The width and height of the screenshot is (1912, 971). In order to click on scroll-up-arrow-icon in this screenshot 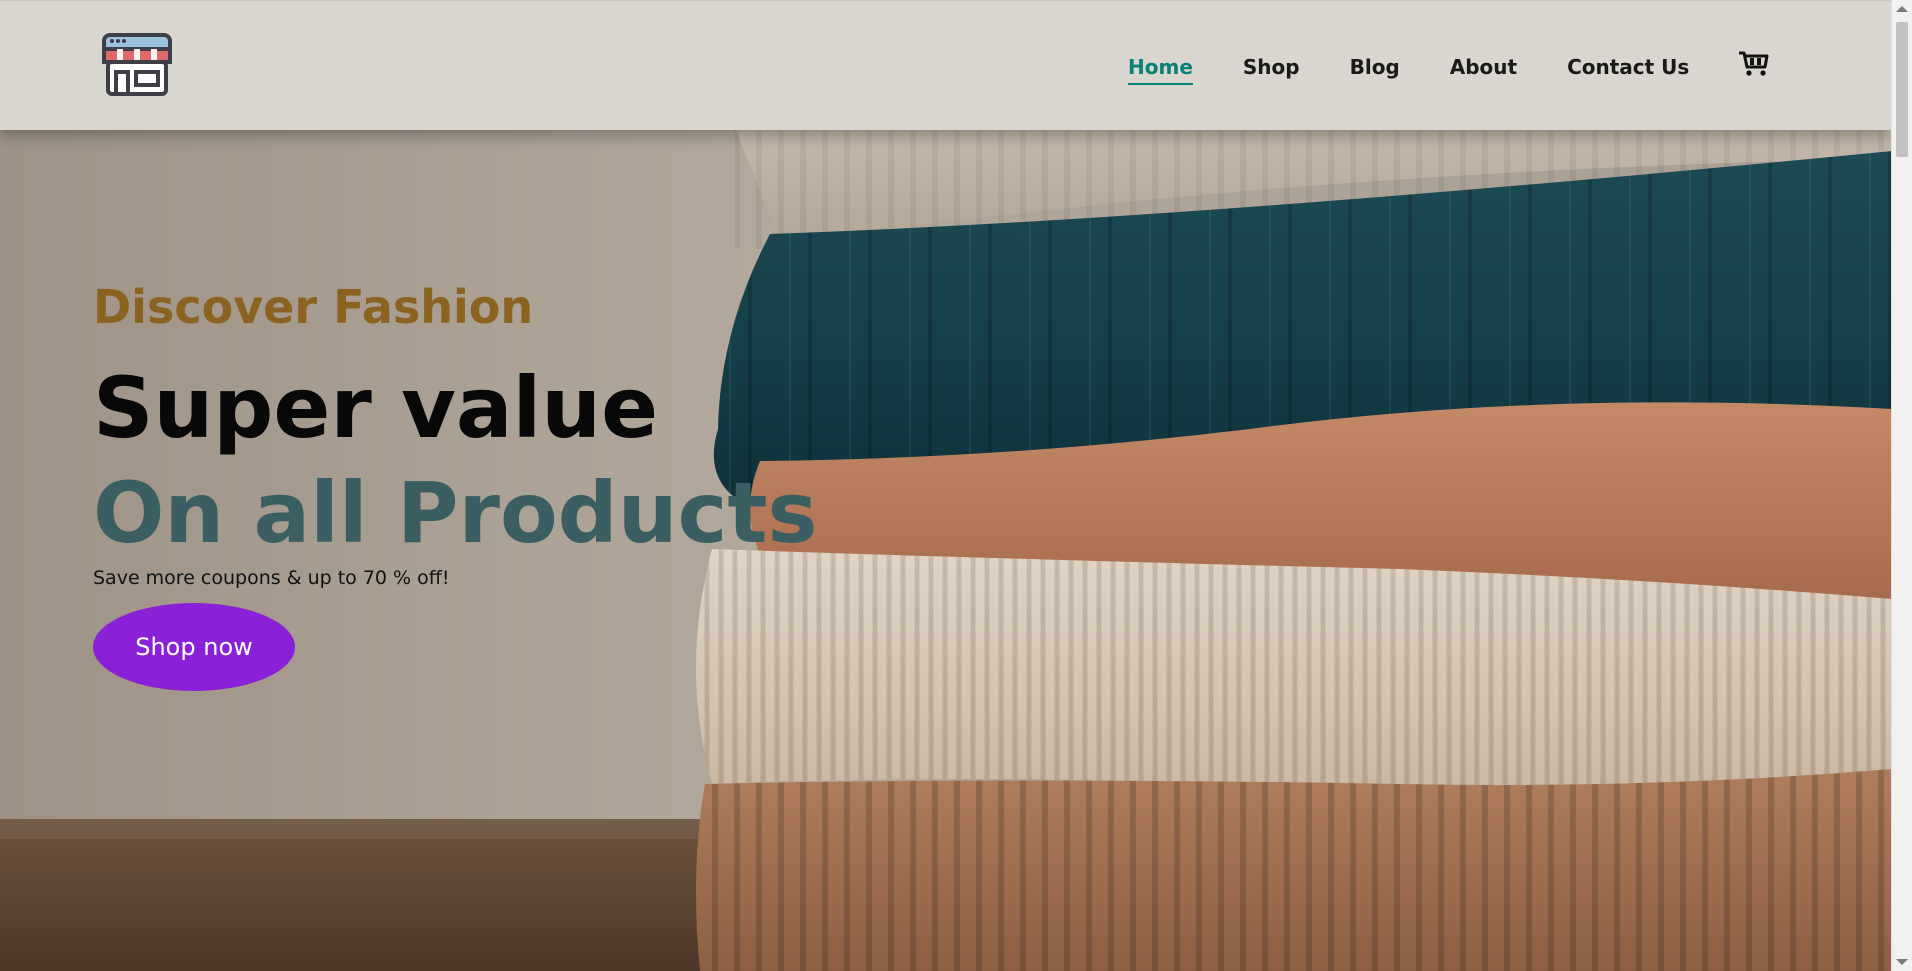, I will do `click(1902, 9)`.